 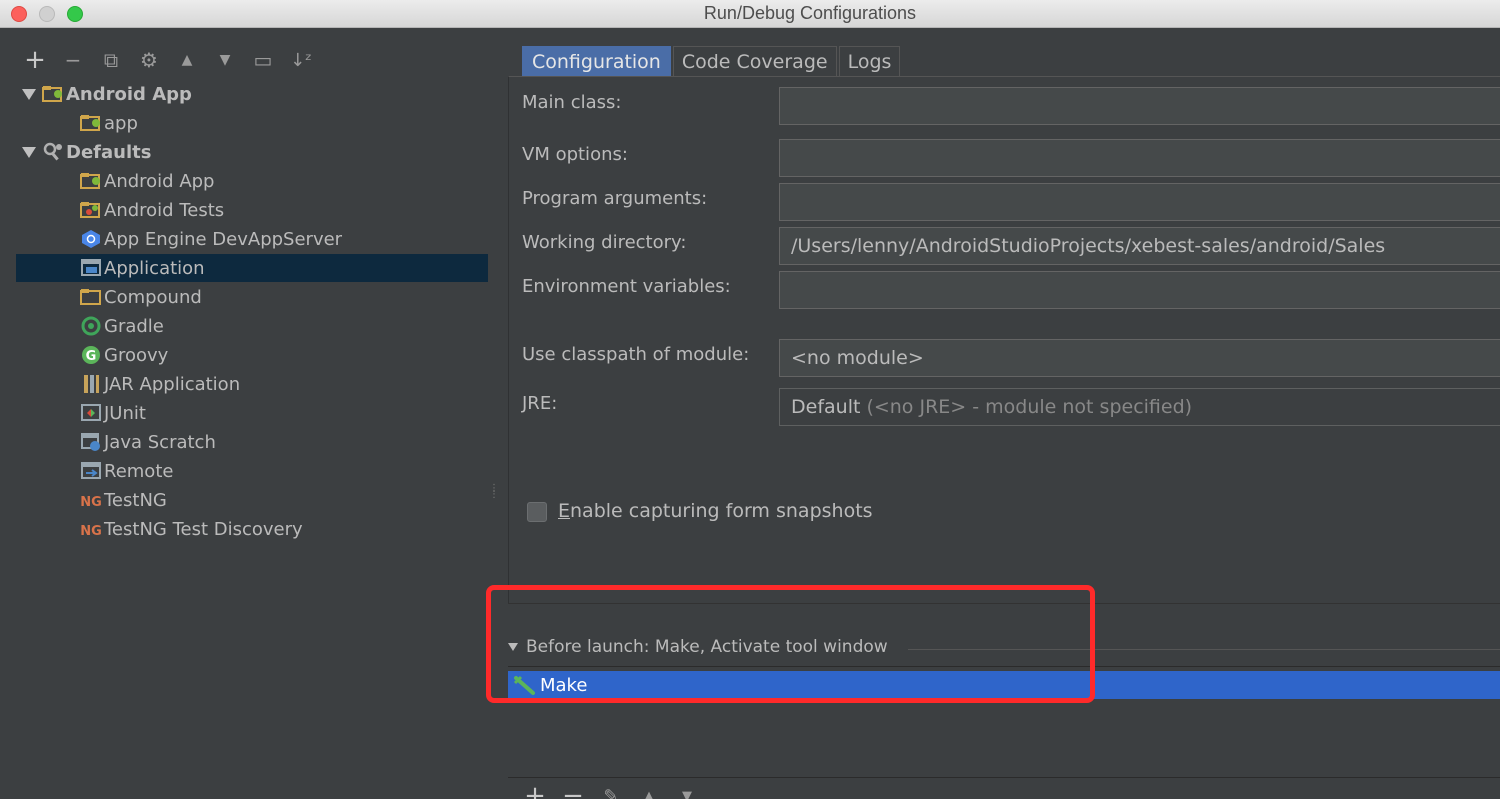 What do you see at coordinates (494, 497) in the screenshot?
I see `panel-splitter-handle: ⋮ ⋮` at bounding box center [494, 497].